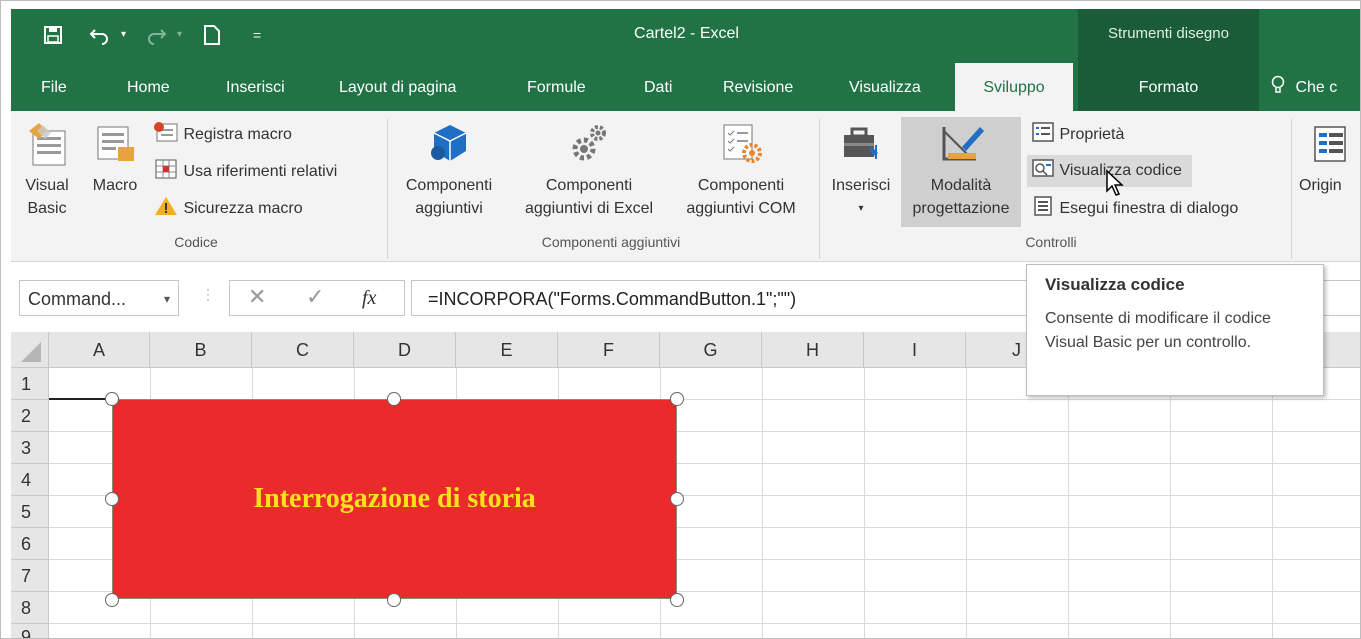 The width and height of the screenshot is (1361, 639). Describe the element at coordinates (30, 512) in the screenshot. I see `row-header: 5` at that location.